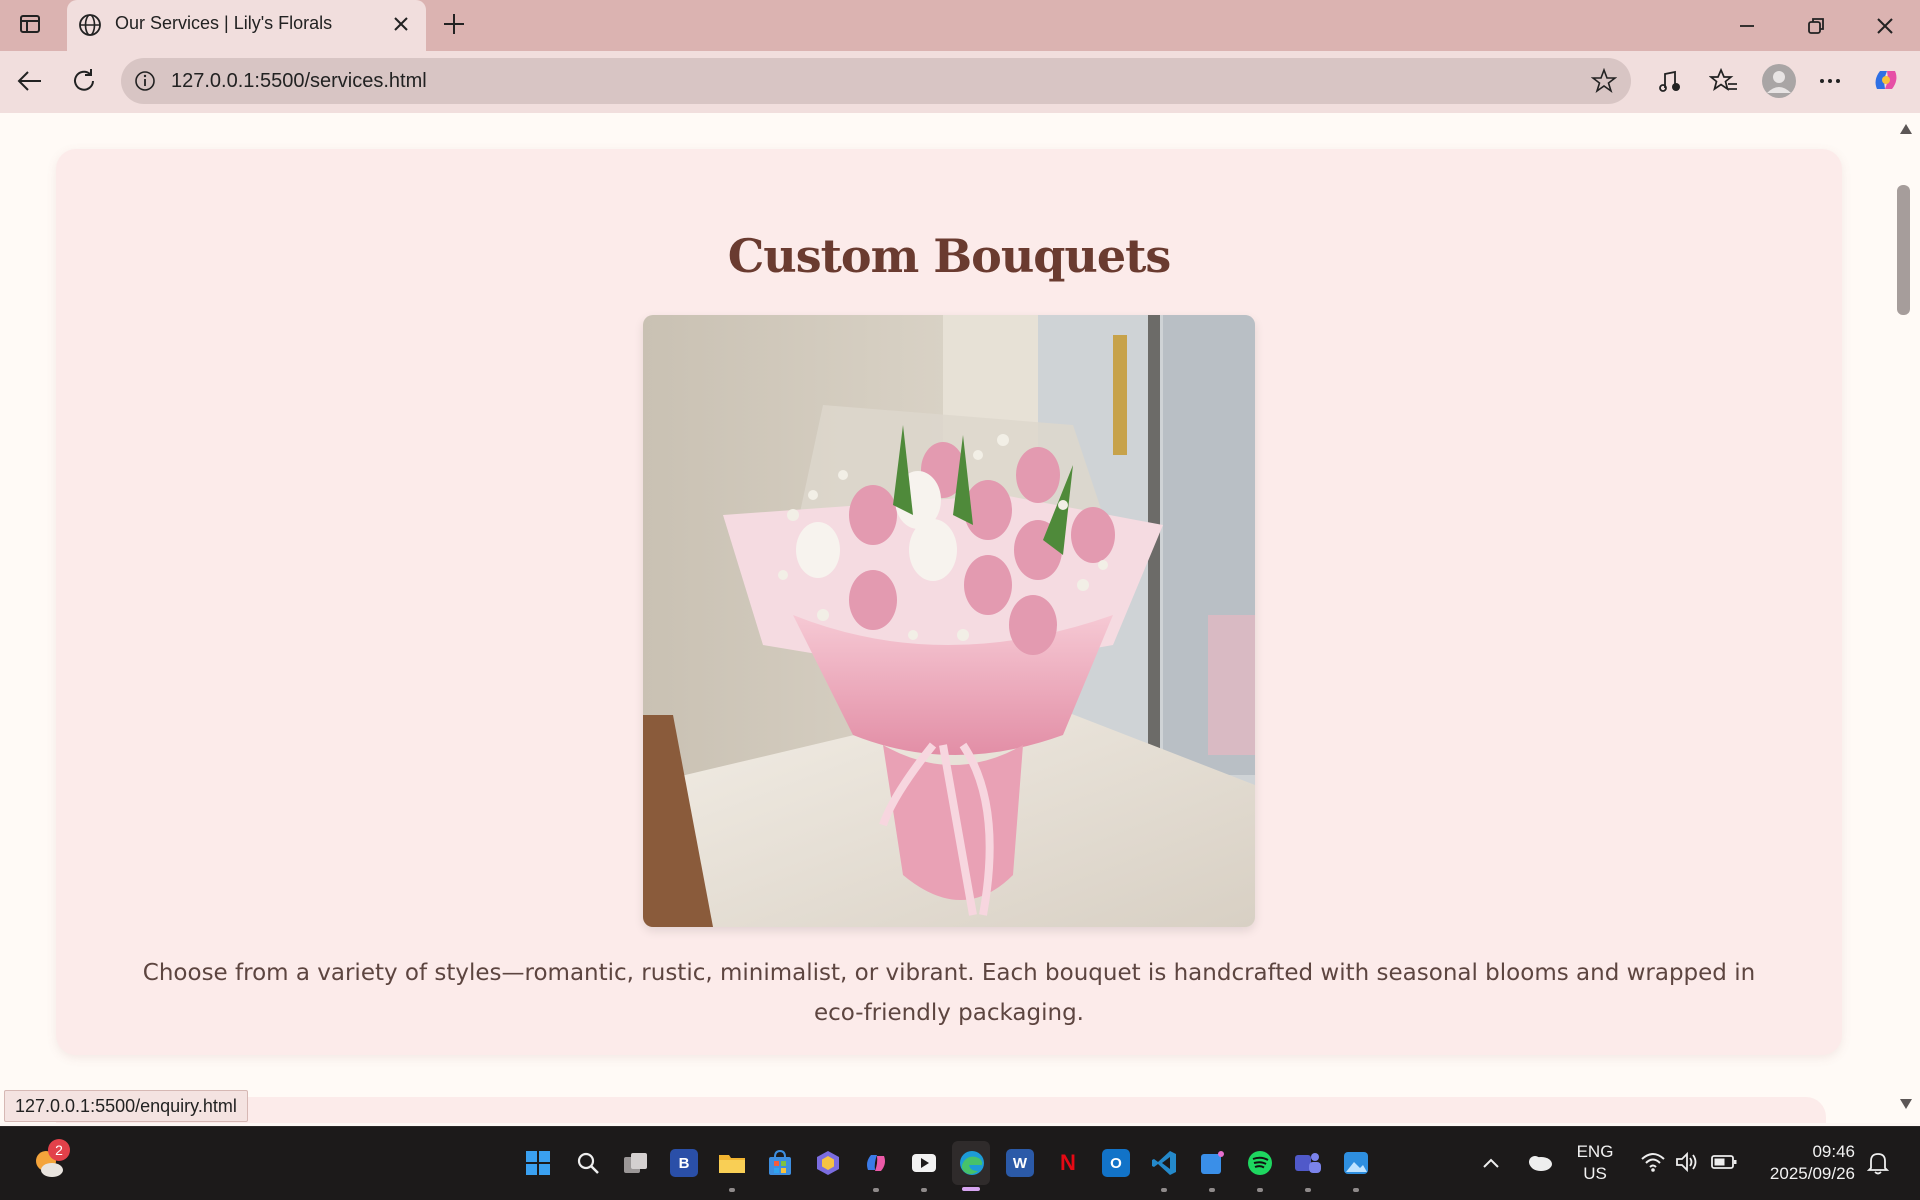  What do you see at coordinates (59, 1150) in the screenshot?
I see `weather-badge: 2` at bounding box center [59, 1150].